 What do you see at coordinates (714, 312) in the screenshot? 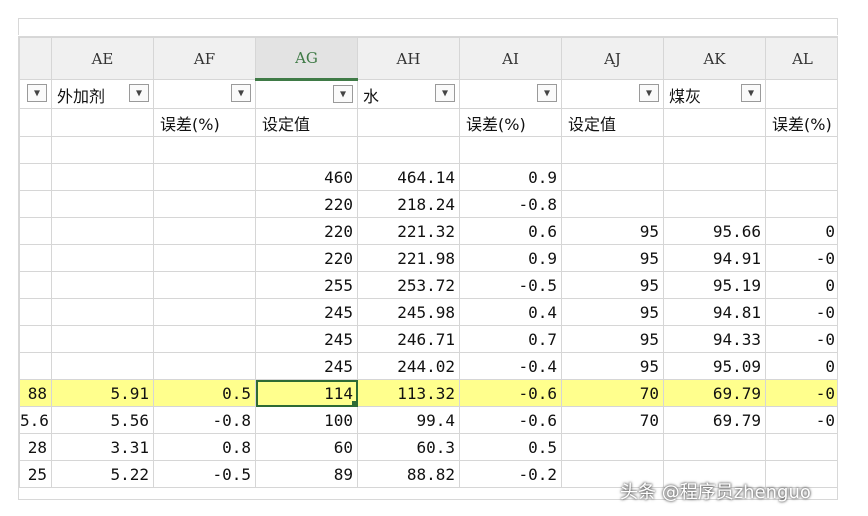
I see `cell: 94.81` at bounding box center [714, 312].